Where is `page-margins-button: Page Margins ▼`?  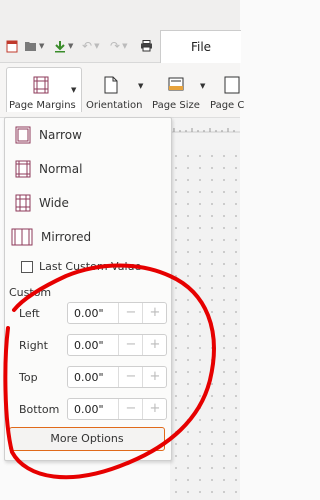 page-margins-button: Page Margins ▼ is located at coordinates (44, 89).